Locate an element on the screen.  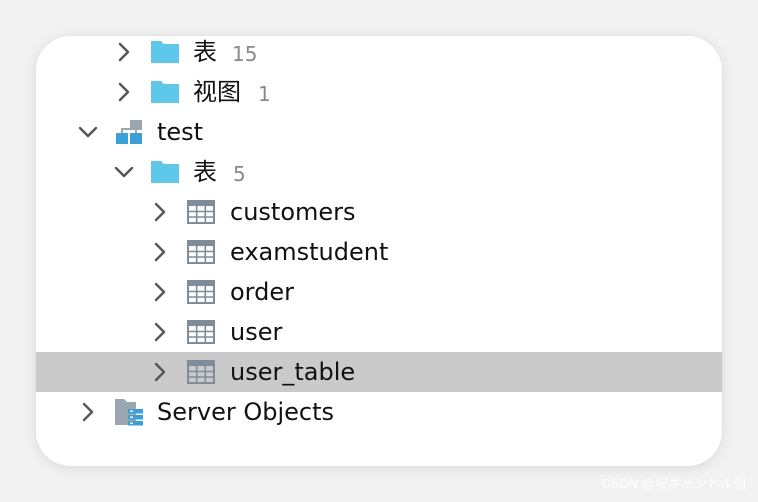
tree-node-label: examstudent is located at coordinates (309, 252).